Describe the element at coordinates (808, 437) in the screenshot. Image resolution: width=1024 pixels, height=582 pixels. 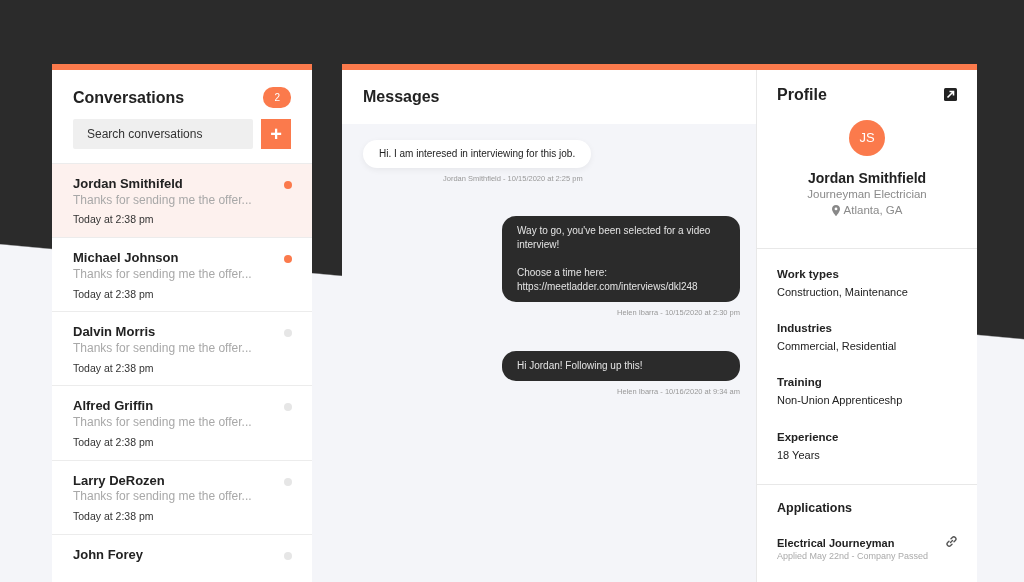
I see `field-label: Experience` at that location.